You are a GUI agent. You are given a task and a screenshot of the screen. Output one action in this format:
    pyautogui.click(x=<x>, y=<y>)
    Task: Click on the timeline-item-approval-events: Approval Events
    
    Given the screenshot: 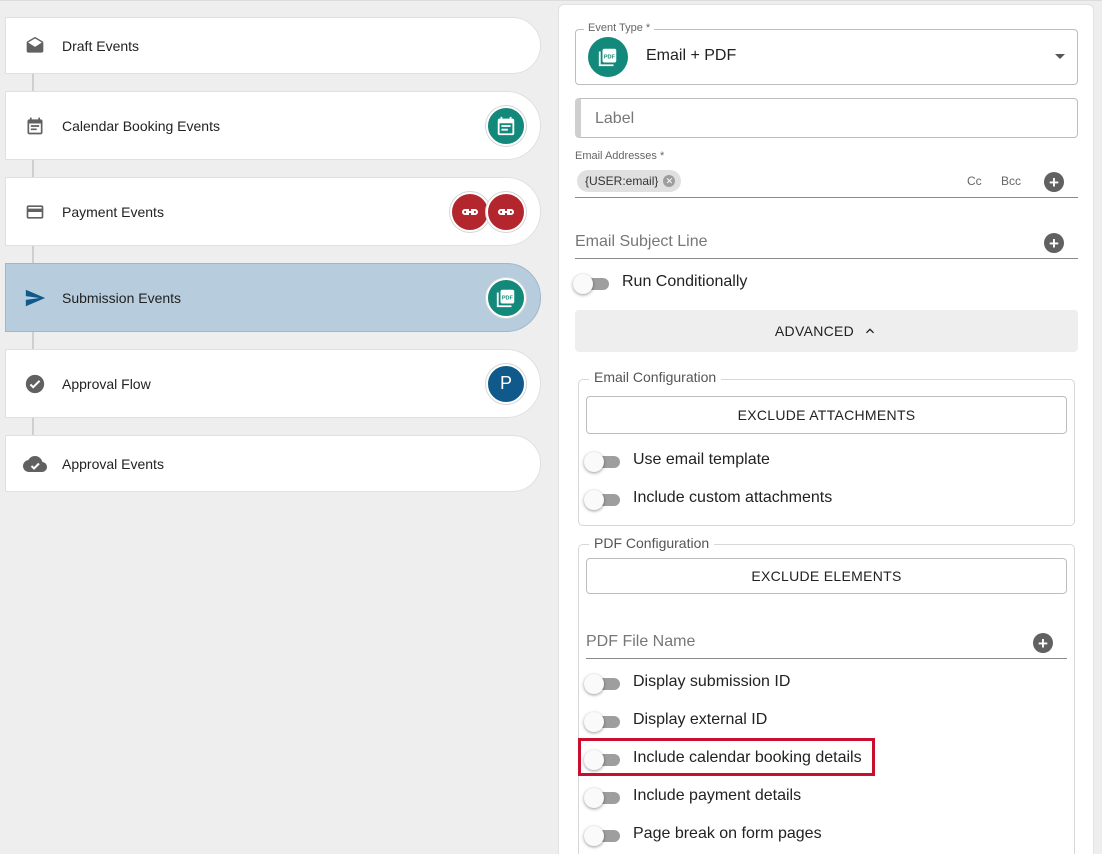 What is the action you would take?
    pyautogui.click(x=273, y=463)
    